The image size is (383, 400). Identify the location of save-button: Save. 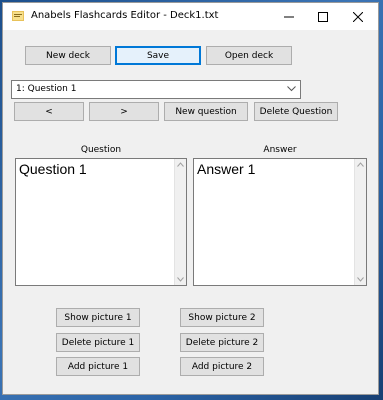
(158, 55).